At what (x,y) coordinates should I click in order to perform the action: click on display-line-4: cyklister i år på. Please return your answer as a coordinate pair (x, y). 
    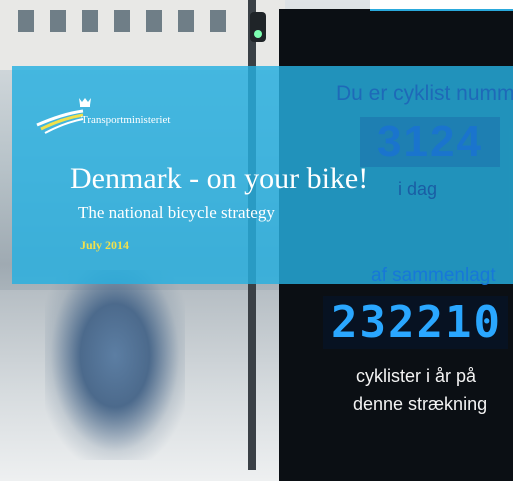
    Looking at the image, I should click on (416, 376).